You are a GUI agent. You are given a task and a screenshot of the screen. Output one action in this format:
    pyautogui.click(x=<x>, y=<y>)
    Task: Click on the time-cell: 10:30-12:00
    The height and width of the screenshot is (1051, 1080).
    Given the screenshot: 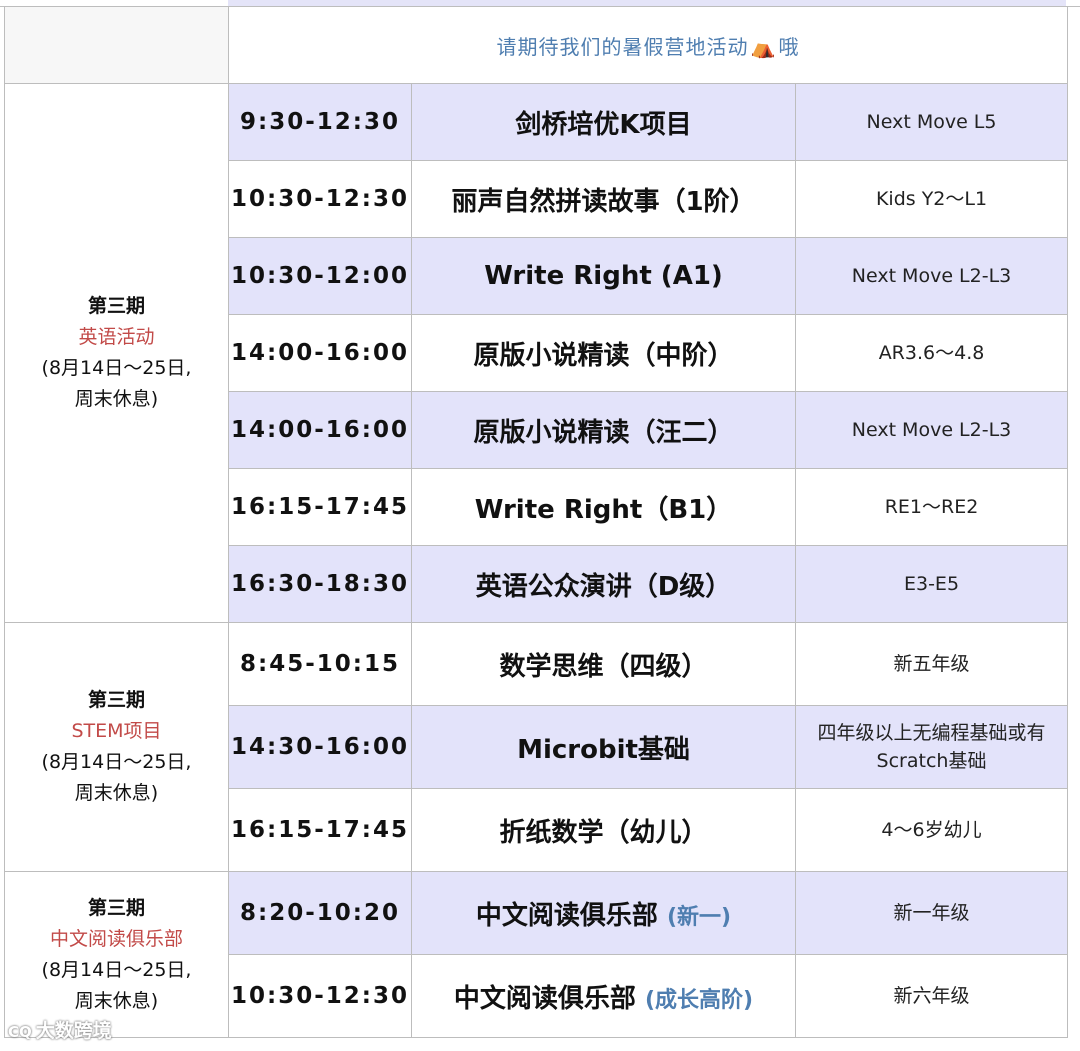 What is the action you would take?
    pyautogui.click(x=320, y=276)
    